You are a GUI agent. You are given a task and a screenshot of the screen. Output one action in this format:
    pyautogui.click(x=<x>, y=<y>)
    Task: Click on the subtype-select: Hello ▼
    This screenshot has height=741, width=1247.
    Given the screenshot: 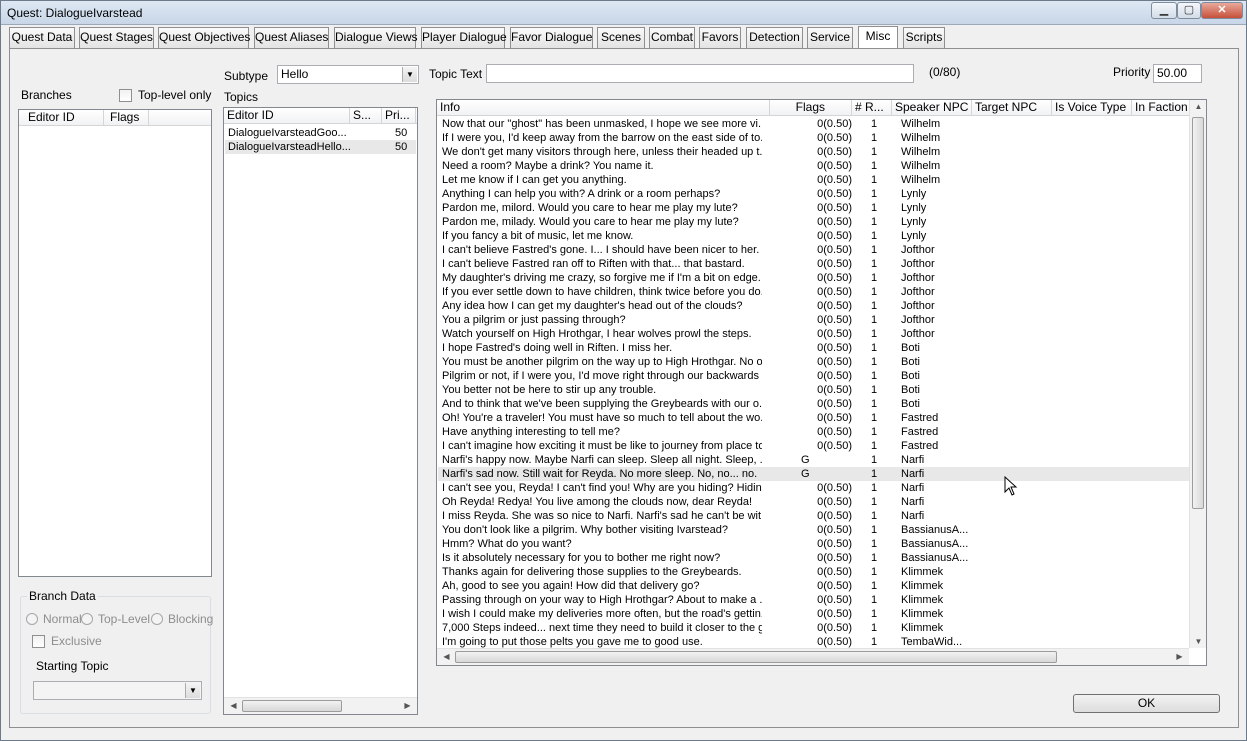 What is the action you would take?
    pyautogui.click(x=348, y=74)
    